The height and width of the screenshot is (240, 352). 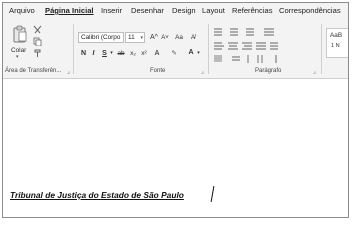 I want to click on paste-button, so click(x=20, y=34).